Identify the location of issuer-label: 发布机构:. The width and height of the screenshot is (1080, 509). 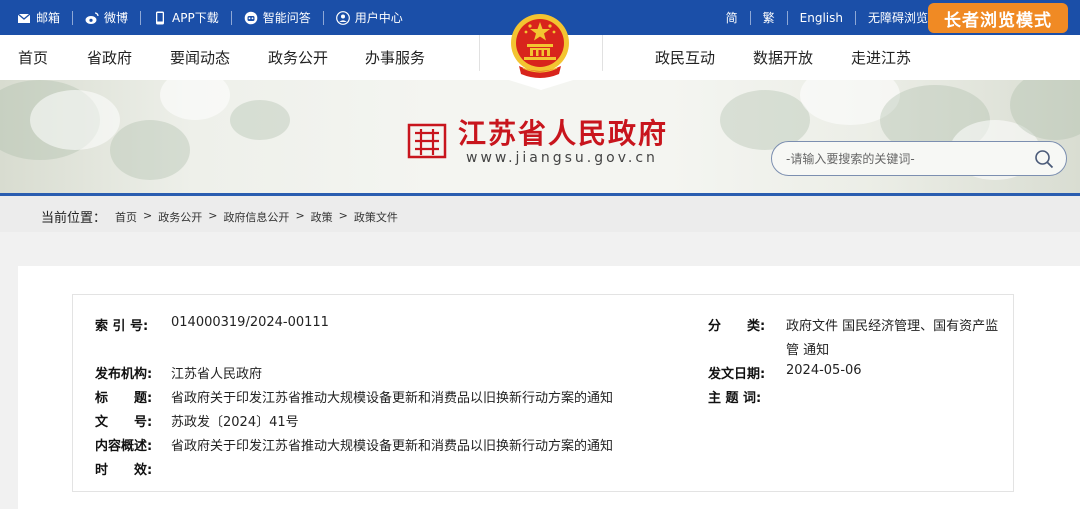
(124, 374).